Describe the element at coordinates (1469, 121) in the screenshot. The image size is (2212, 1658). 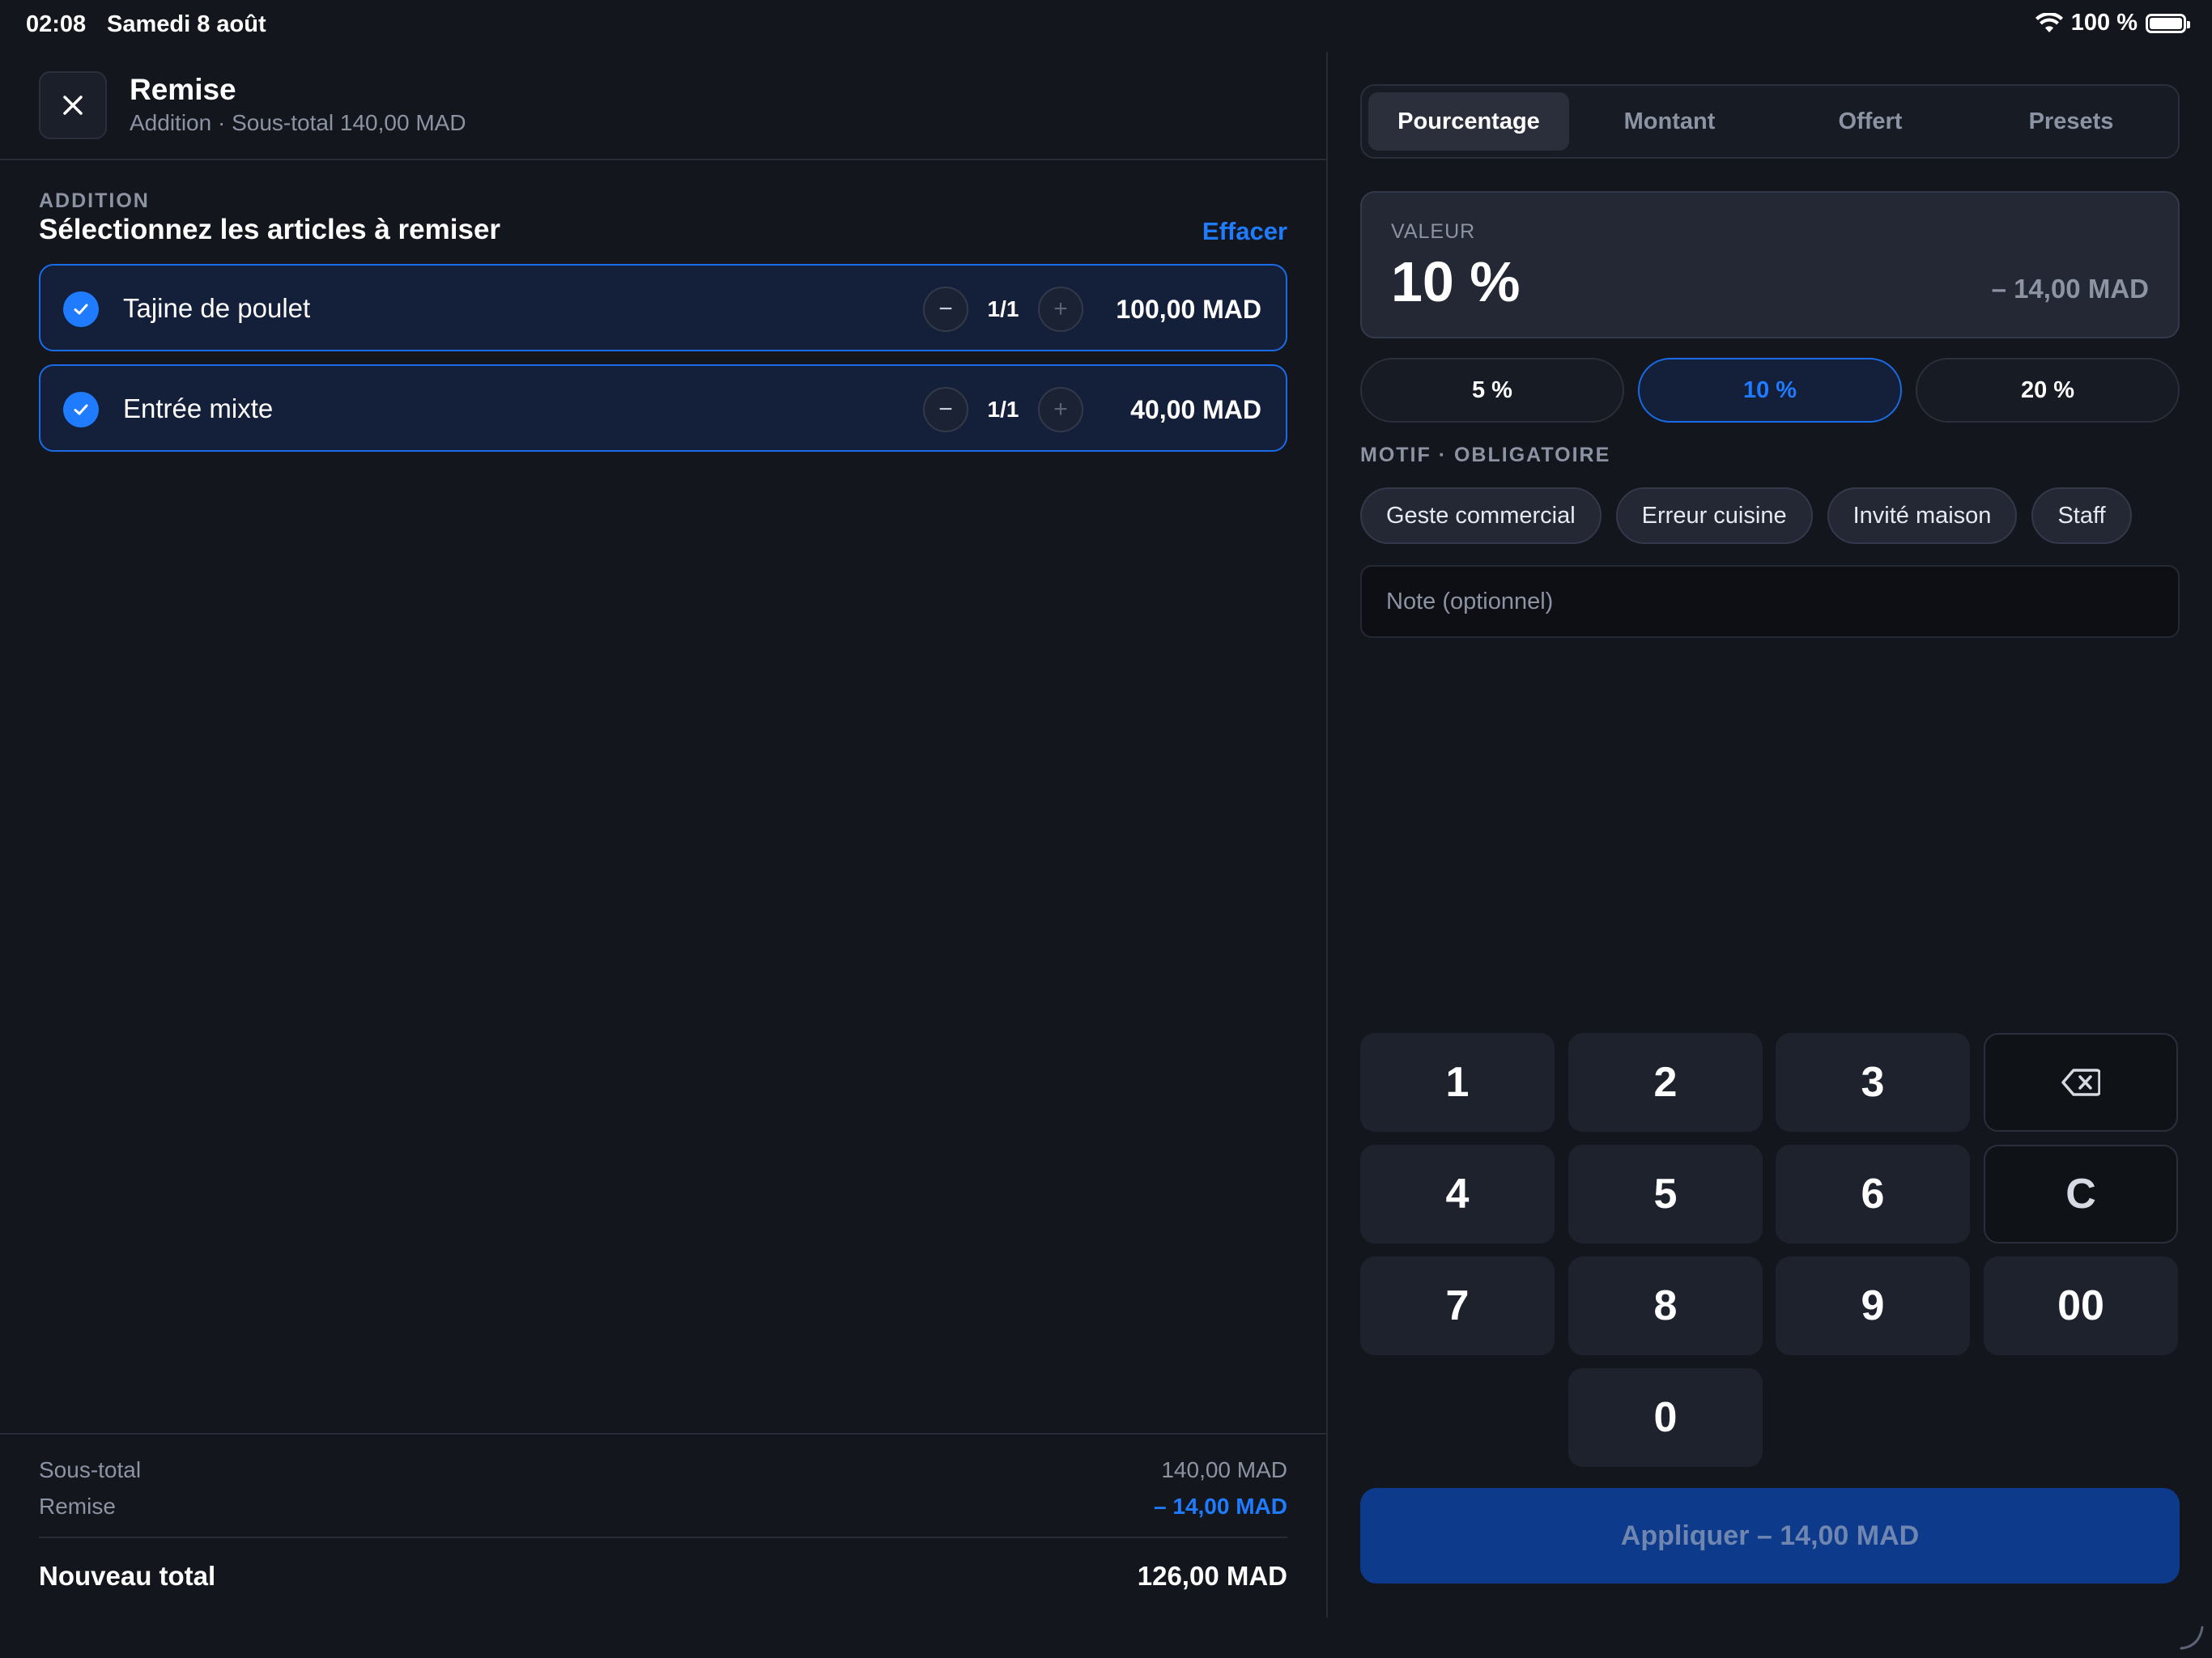
I see `tab-pourcentage: Pourcentage` at that location.